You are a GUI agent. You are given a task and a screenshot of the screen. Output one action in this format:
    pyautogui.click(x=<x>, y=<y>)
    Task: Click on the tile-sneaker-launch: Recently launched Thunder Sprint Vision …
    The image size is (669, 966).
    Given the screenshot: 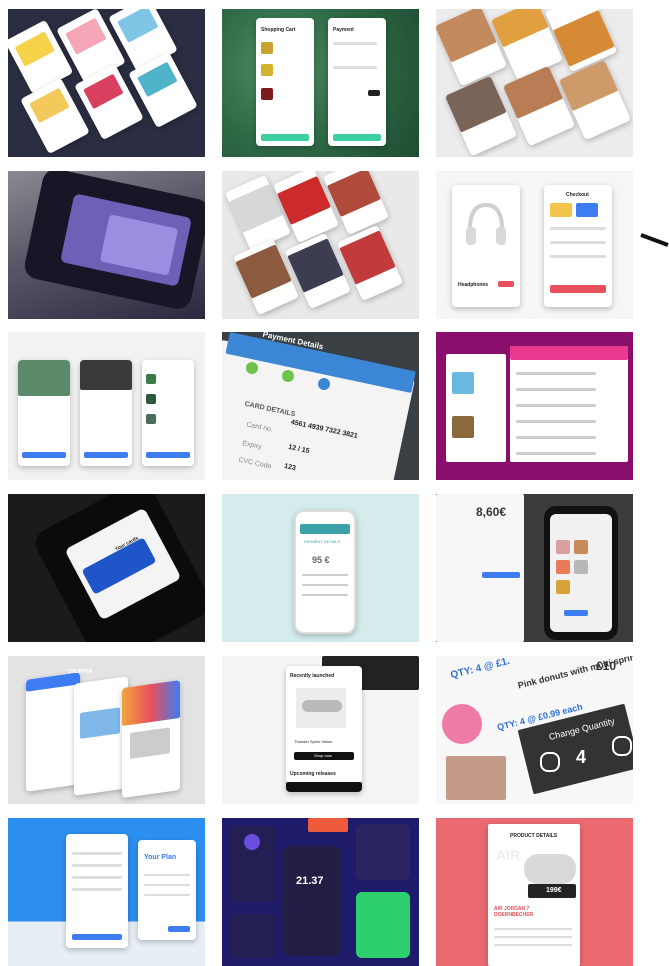 What is the action you would take?
    pyautogui.click(x=320, y=730)
    